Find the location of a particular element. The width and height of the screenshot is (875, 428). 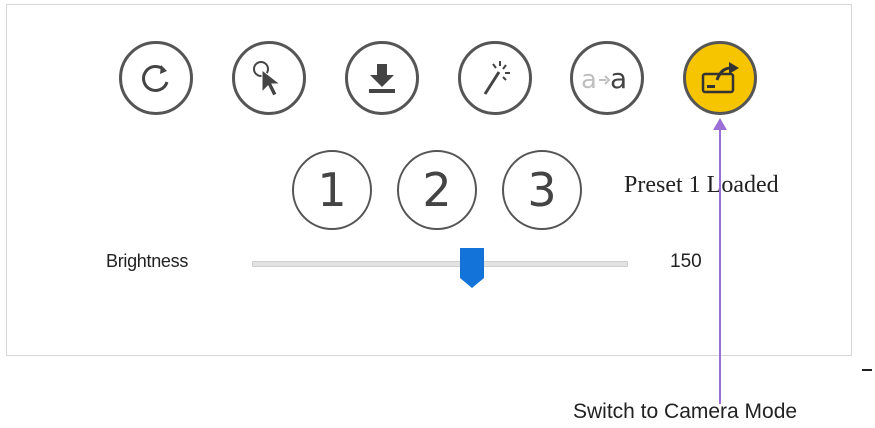

brightness-slider is located at coordinates (440, 268).